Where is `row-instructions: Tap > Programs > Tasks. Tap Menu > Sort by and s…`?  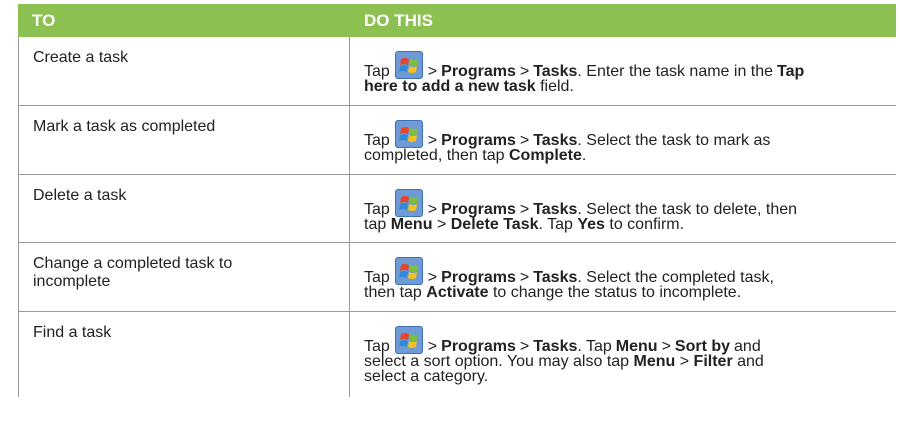
row-instructions: Tap > Programs > Tasks. Tap Menu > Sort by and s… is located at coordinates (623, 354).